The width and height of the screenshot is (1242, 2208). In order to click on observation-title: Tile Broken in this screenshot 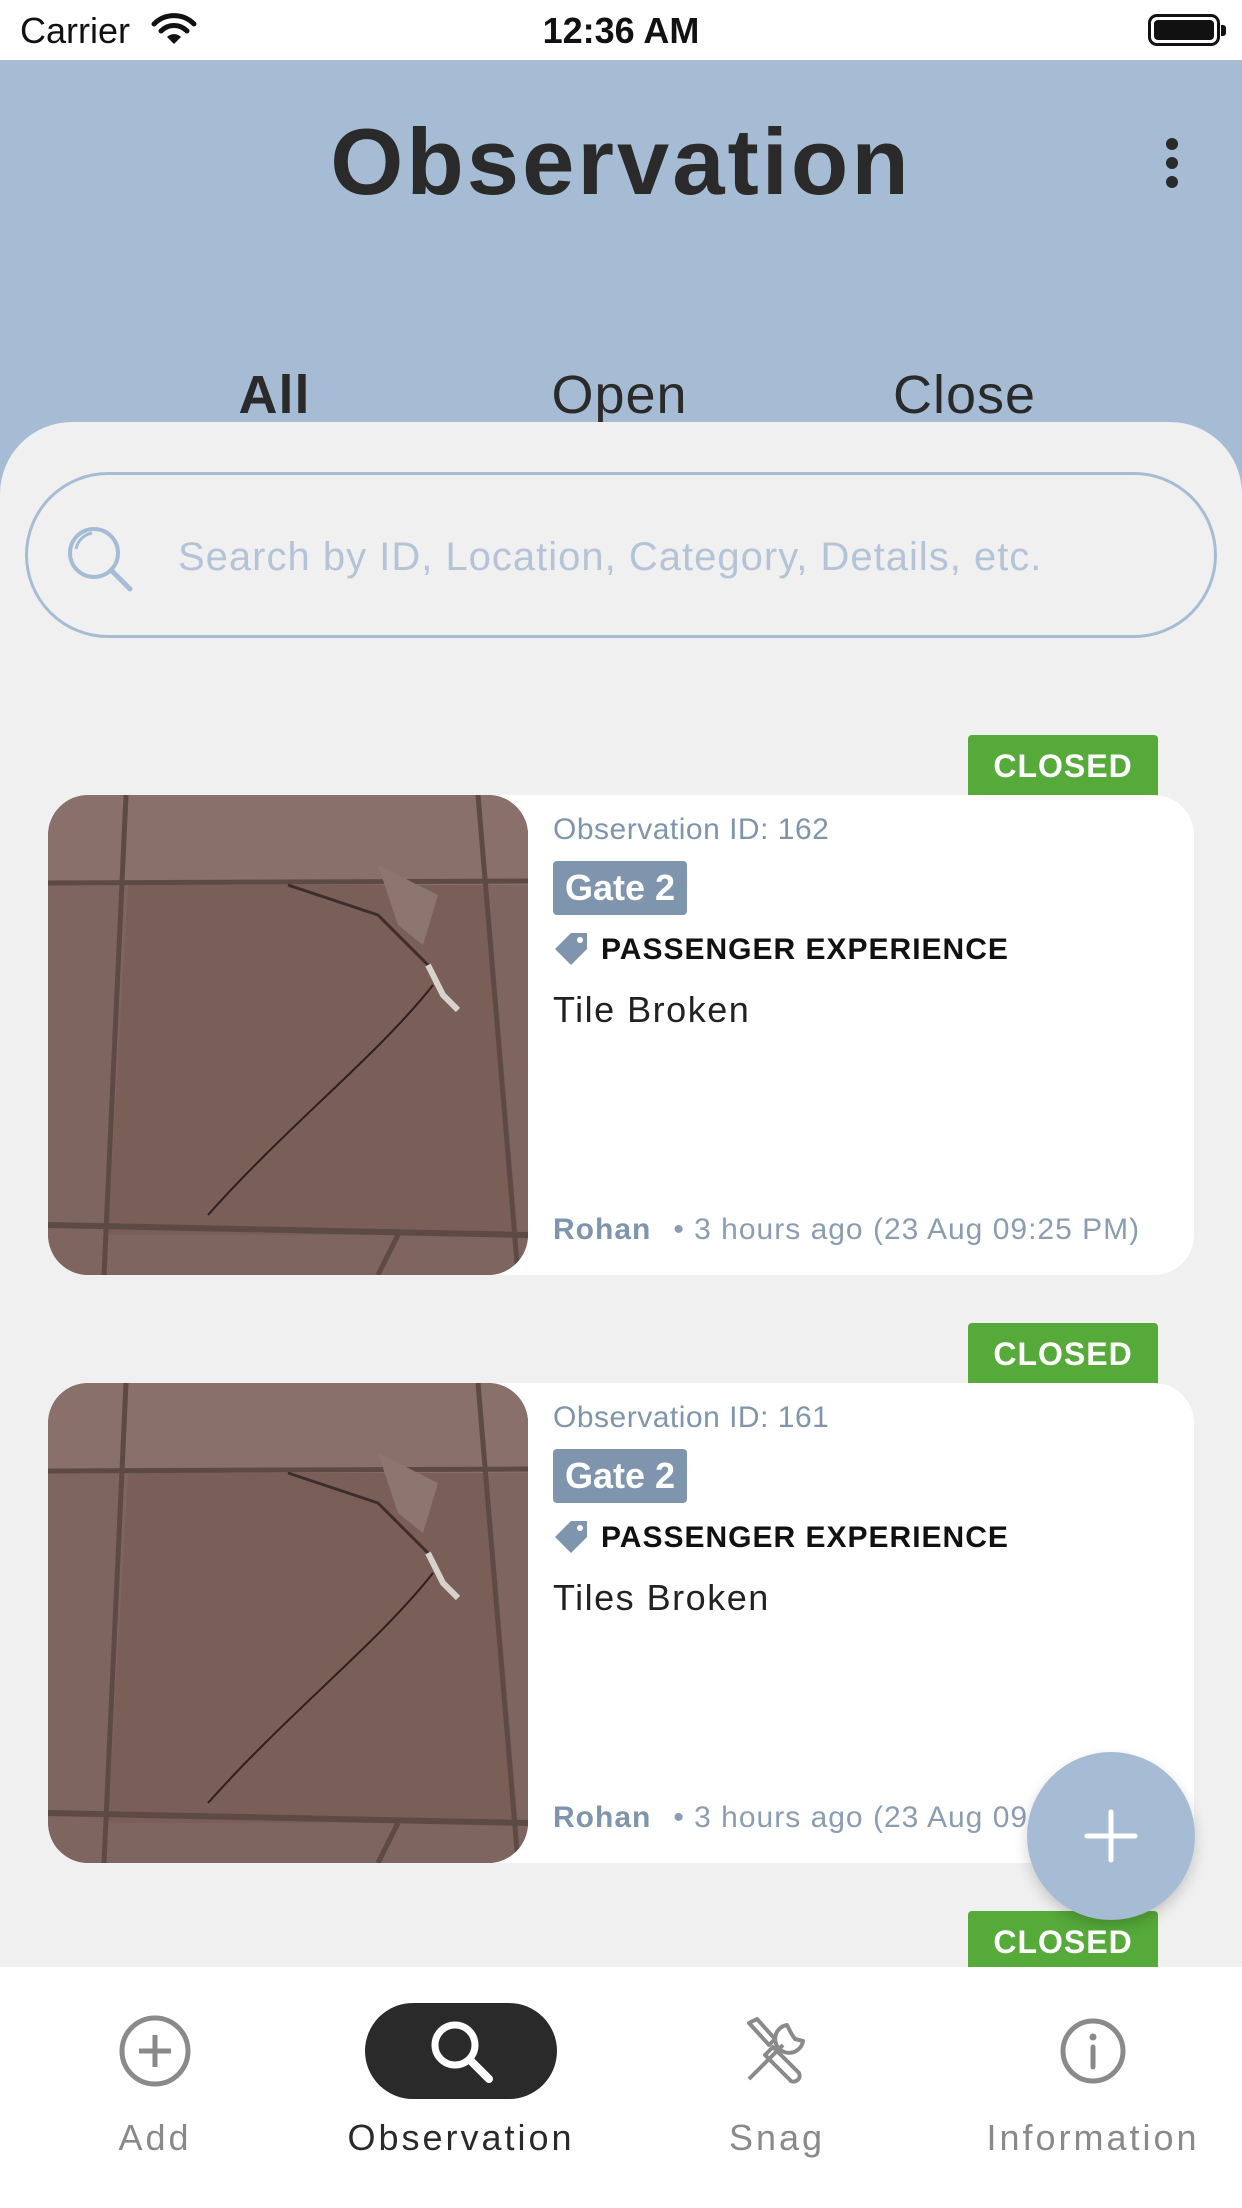, I will do `click(652, 1009)`.